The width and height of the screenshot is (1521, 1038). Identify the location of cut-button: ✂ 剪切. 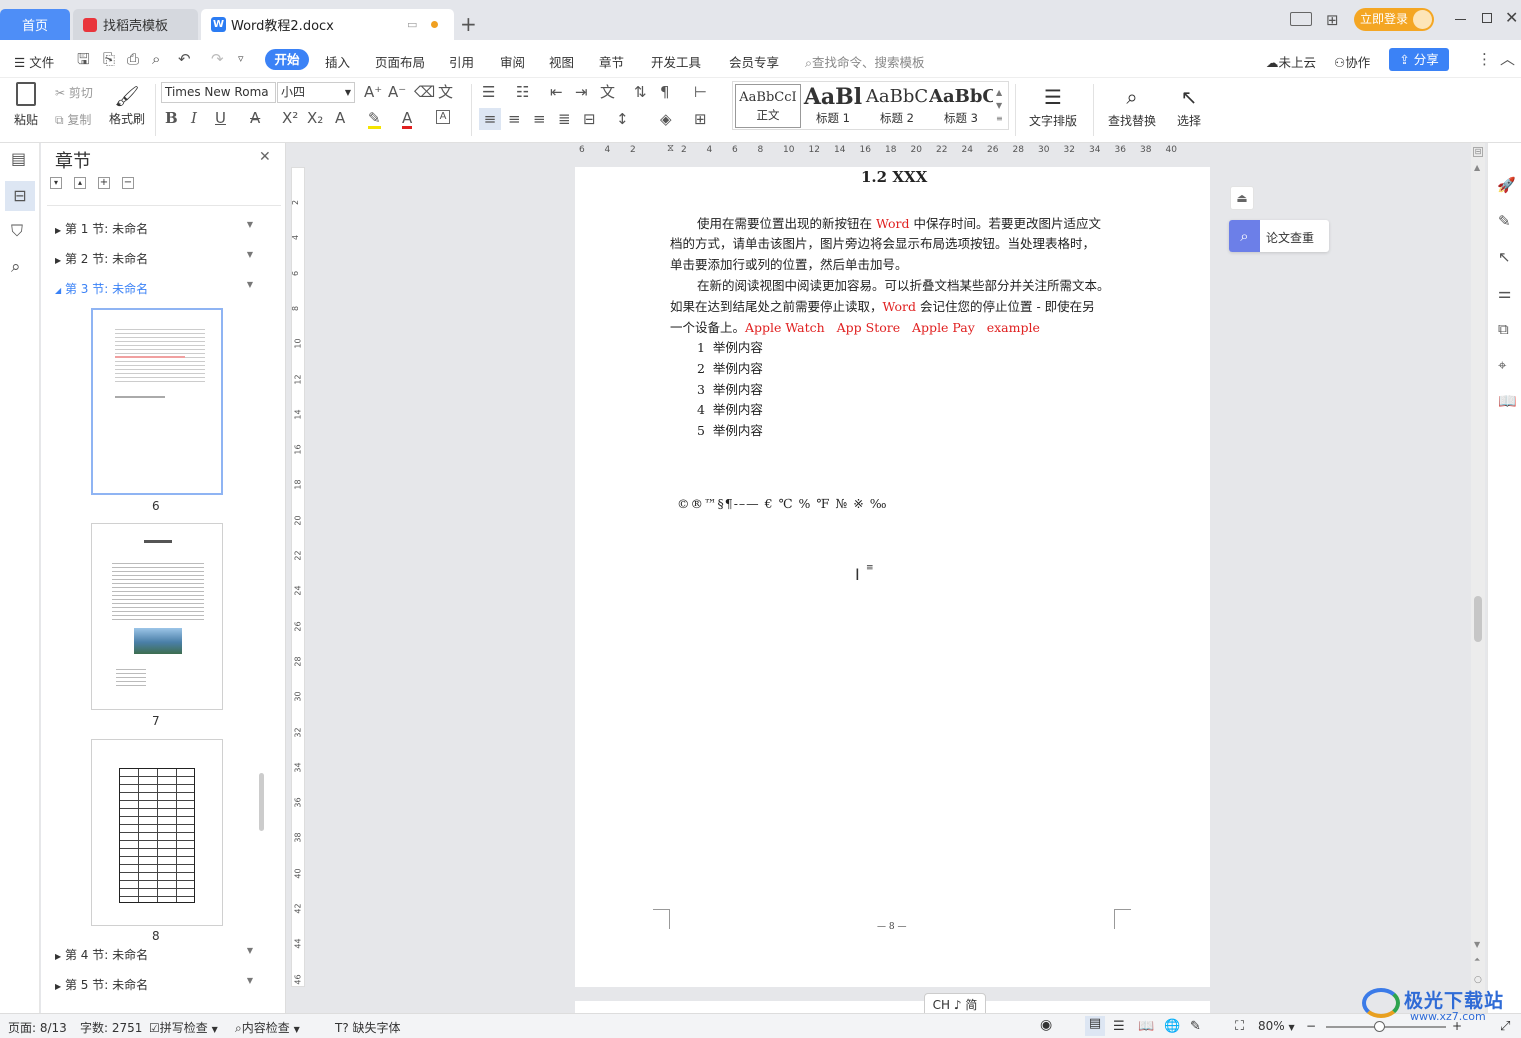
(74, 92).